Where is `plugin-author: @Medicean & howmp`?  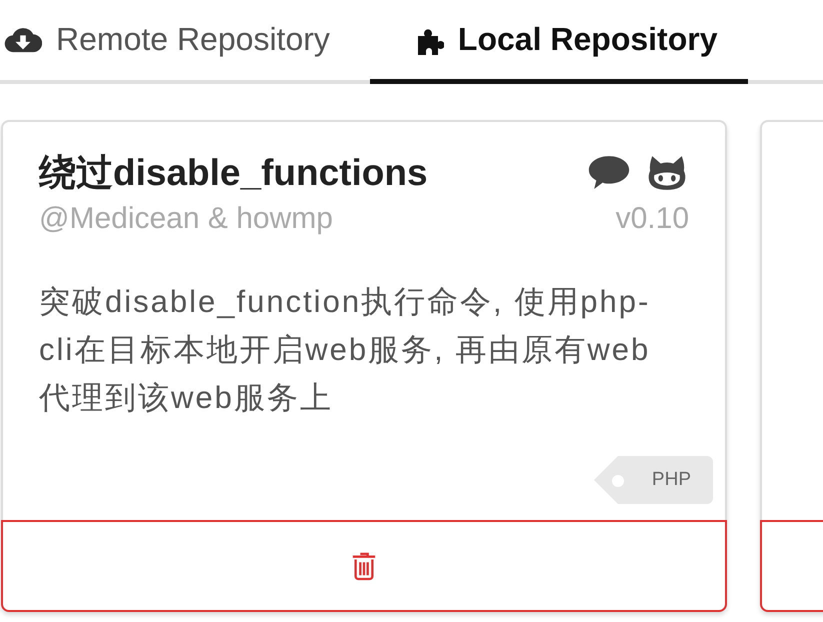
plugin-author: @Medicean & howmp is located at coordinates (186, 219).